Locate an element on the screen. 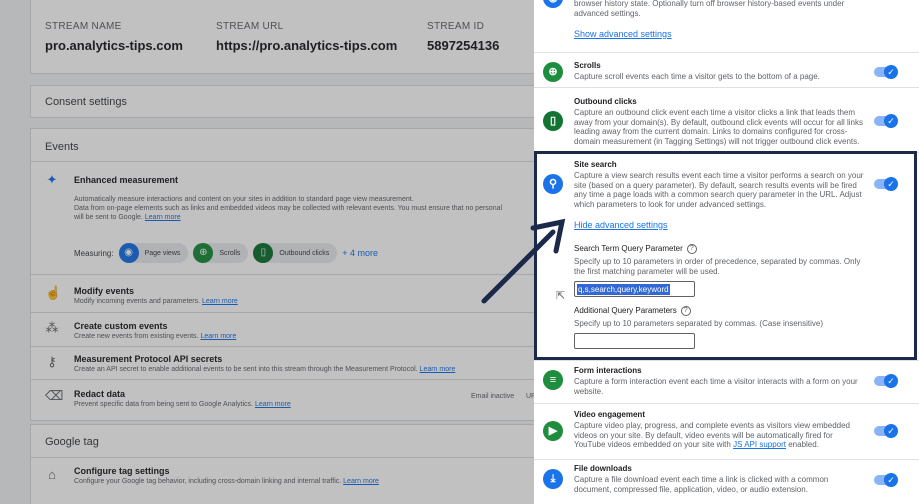 The width and height of the screenshot is (919, 504). annotation-arrow is located at coordinates (523, 261).